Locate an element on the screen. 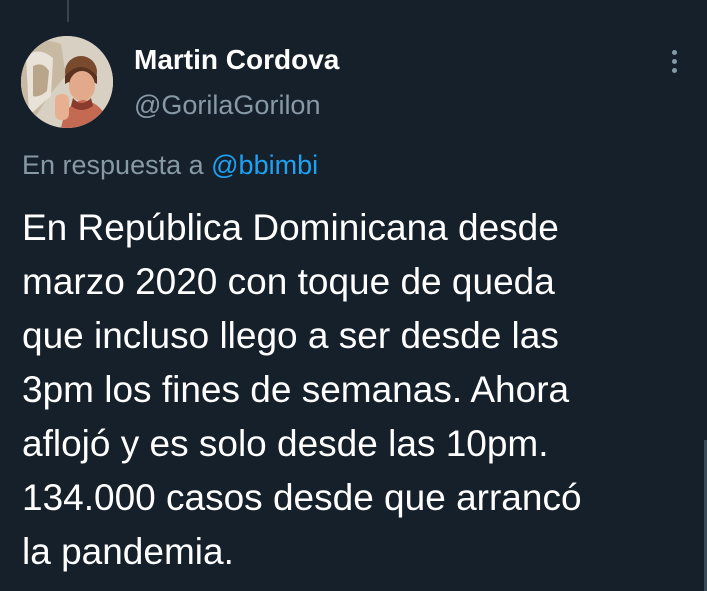 This screenshot has width=707, height=591. author-display-name: Martin Cordova is located at coordinates (236, 60).